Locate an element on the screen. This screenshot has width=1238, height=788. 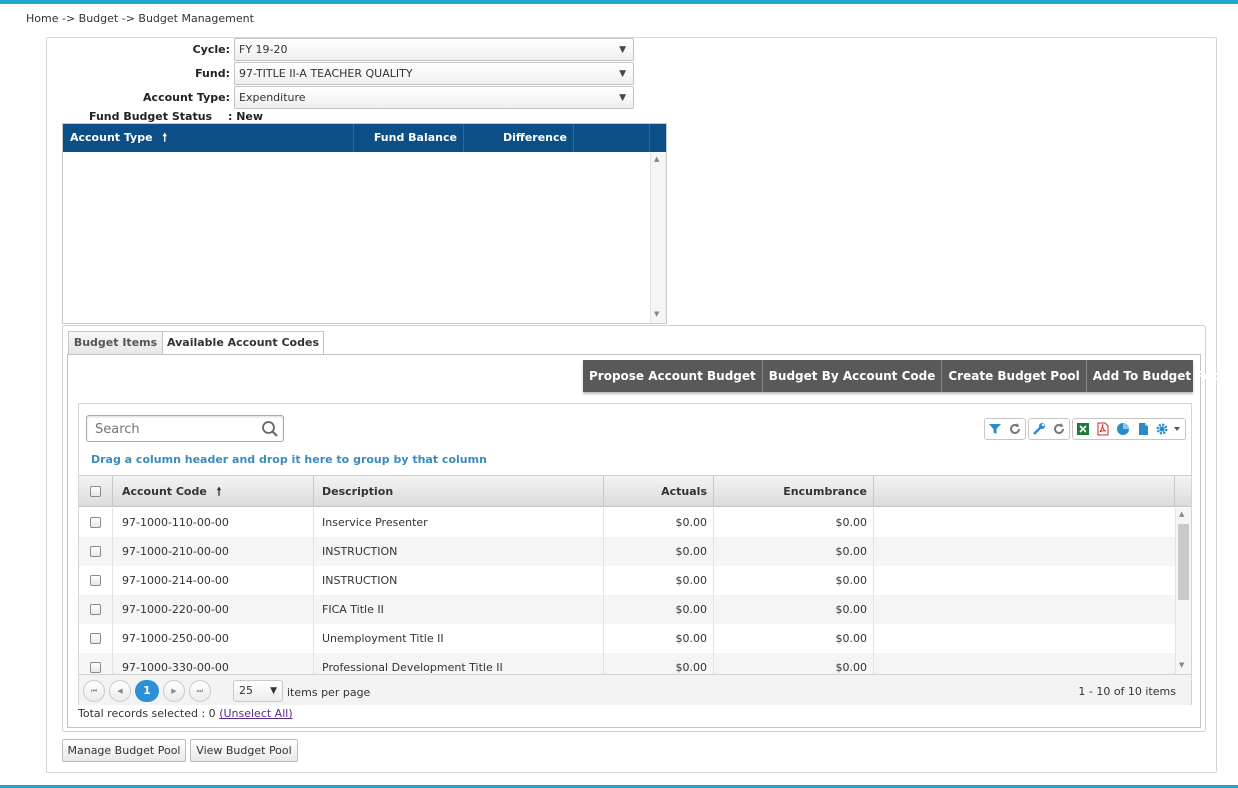
column-header-description: Description is located at coordinates (459, 491).